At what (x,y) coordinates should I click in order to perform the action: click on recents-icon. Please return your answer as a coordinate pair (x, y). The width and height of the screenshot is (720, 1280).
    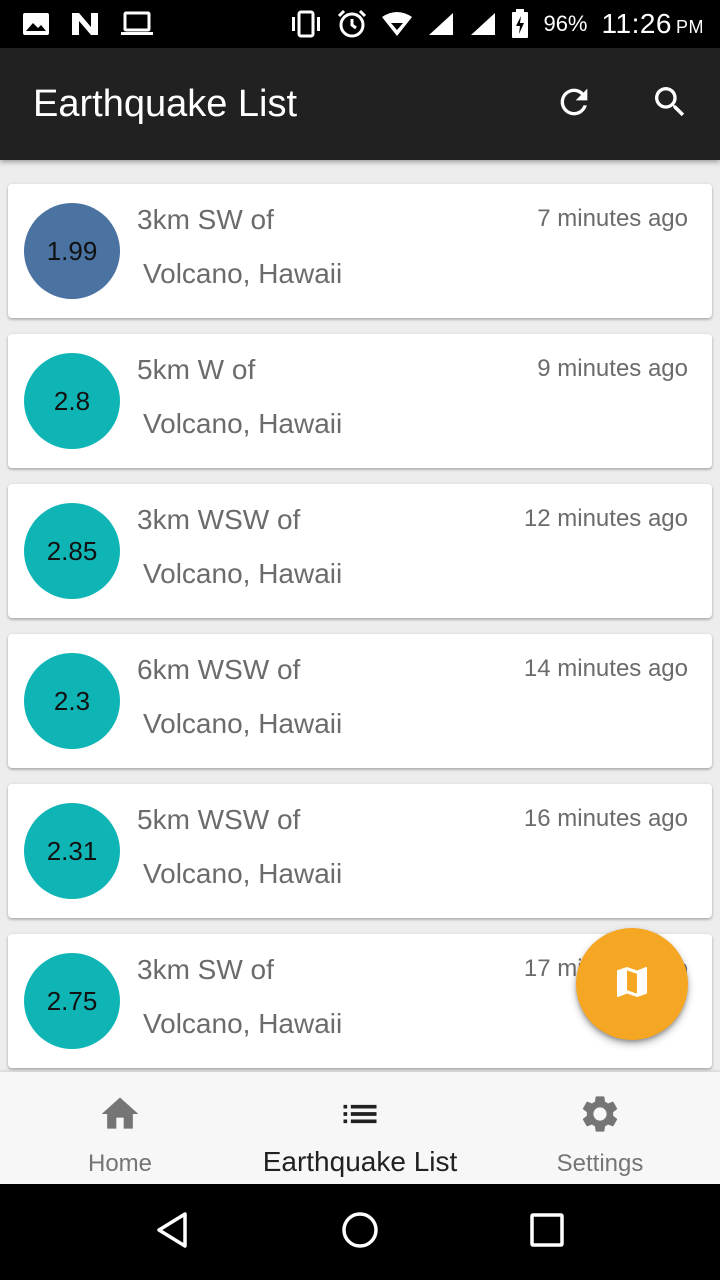
    Looking at the image, I should click on (547, 1232).